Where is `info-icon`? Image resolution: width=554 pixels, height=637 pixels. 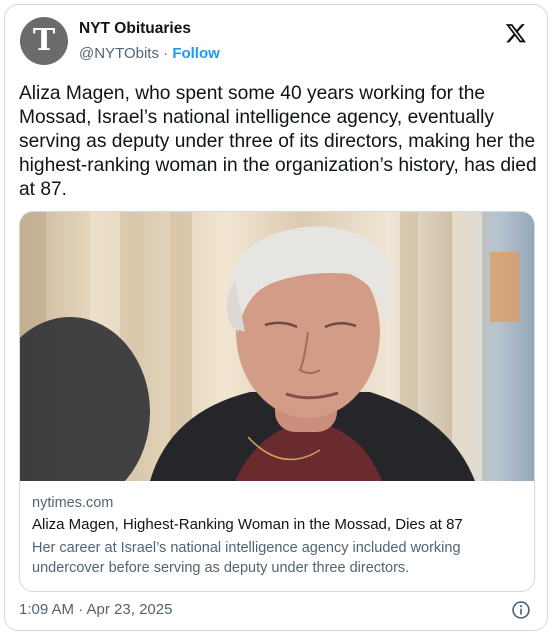
info-icon is located at coordinates (521, 610).